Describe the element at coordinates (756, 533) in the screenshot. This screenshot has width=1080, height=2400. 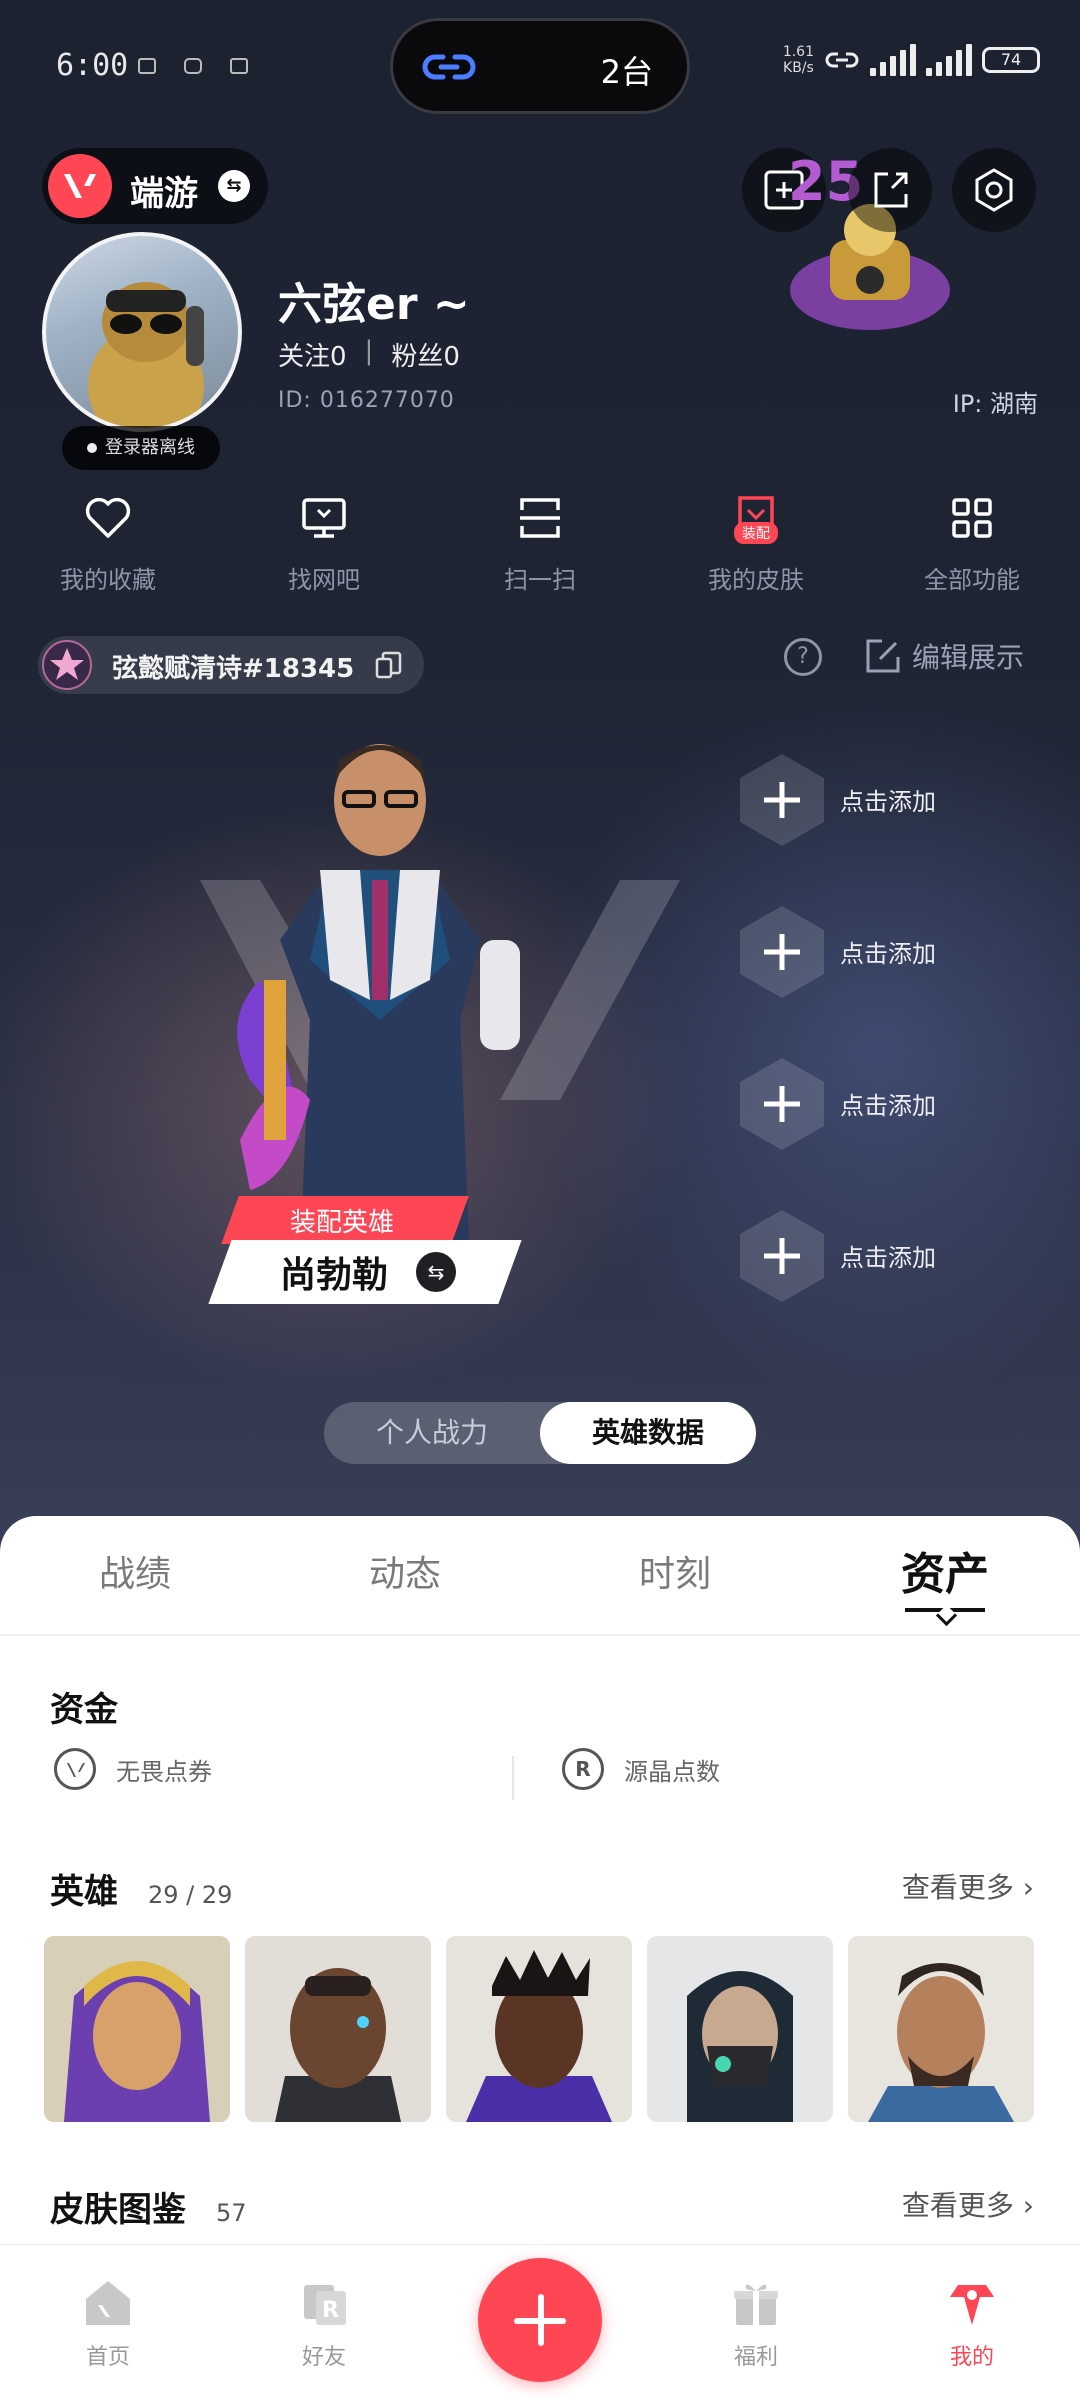
I see `equip-badge: 装配` at that location.